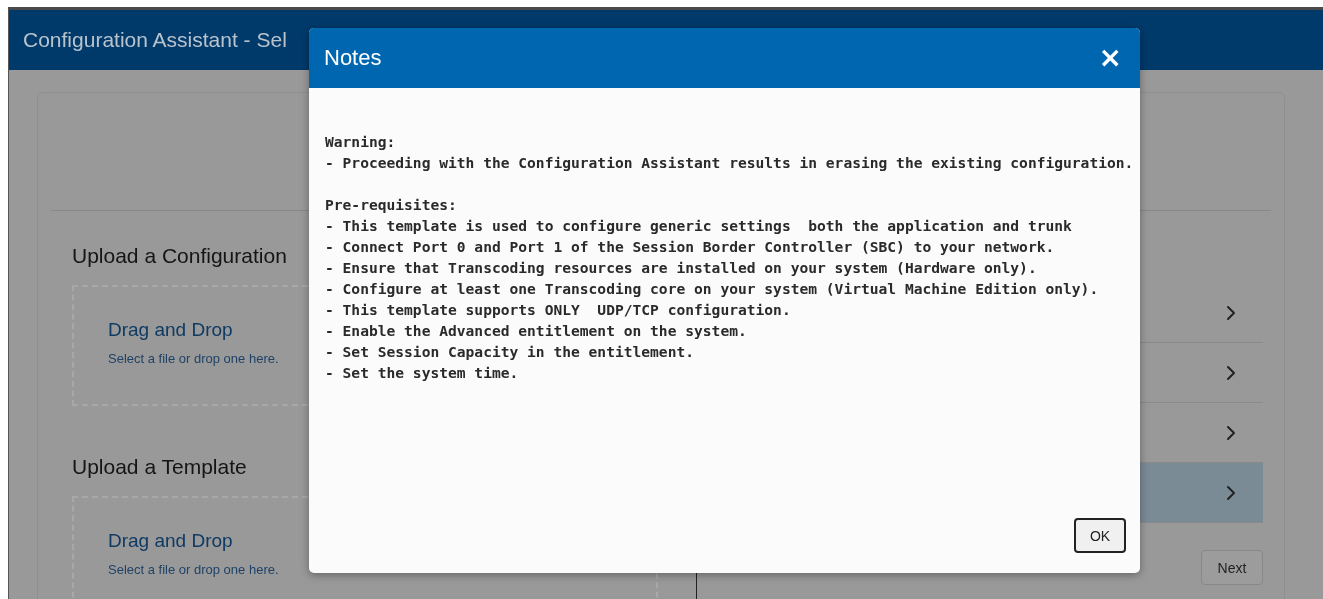 Image resolution: width=1323 pixels, height=599 pixels. What do you see at coordinates (536, 331) in the screenshot?
I see `notes-line: - Enable the Advanced entitlement on the system.` at bounding box center [536, 331].